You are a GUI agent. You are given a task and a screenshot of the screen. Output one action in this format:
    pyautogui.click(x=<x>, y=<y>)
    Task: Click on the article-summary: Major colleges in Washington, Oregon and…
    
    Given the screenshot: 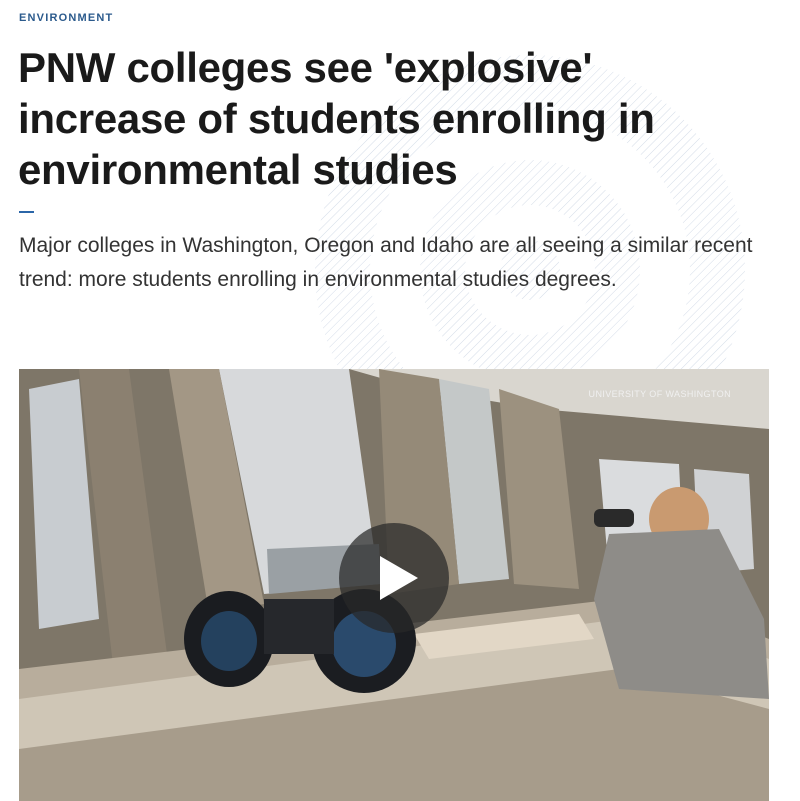 What is the action you would take?
    pyautogui.click(x=386, y=262)
    